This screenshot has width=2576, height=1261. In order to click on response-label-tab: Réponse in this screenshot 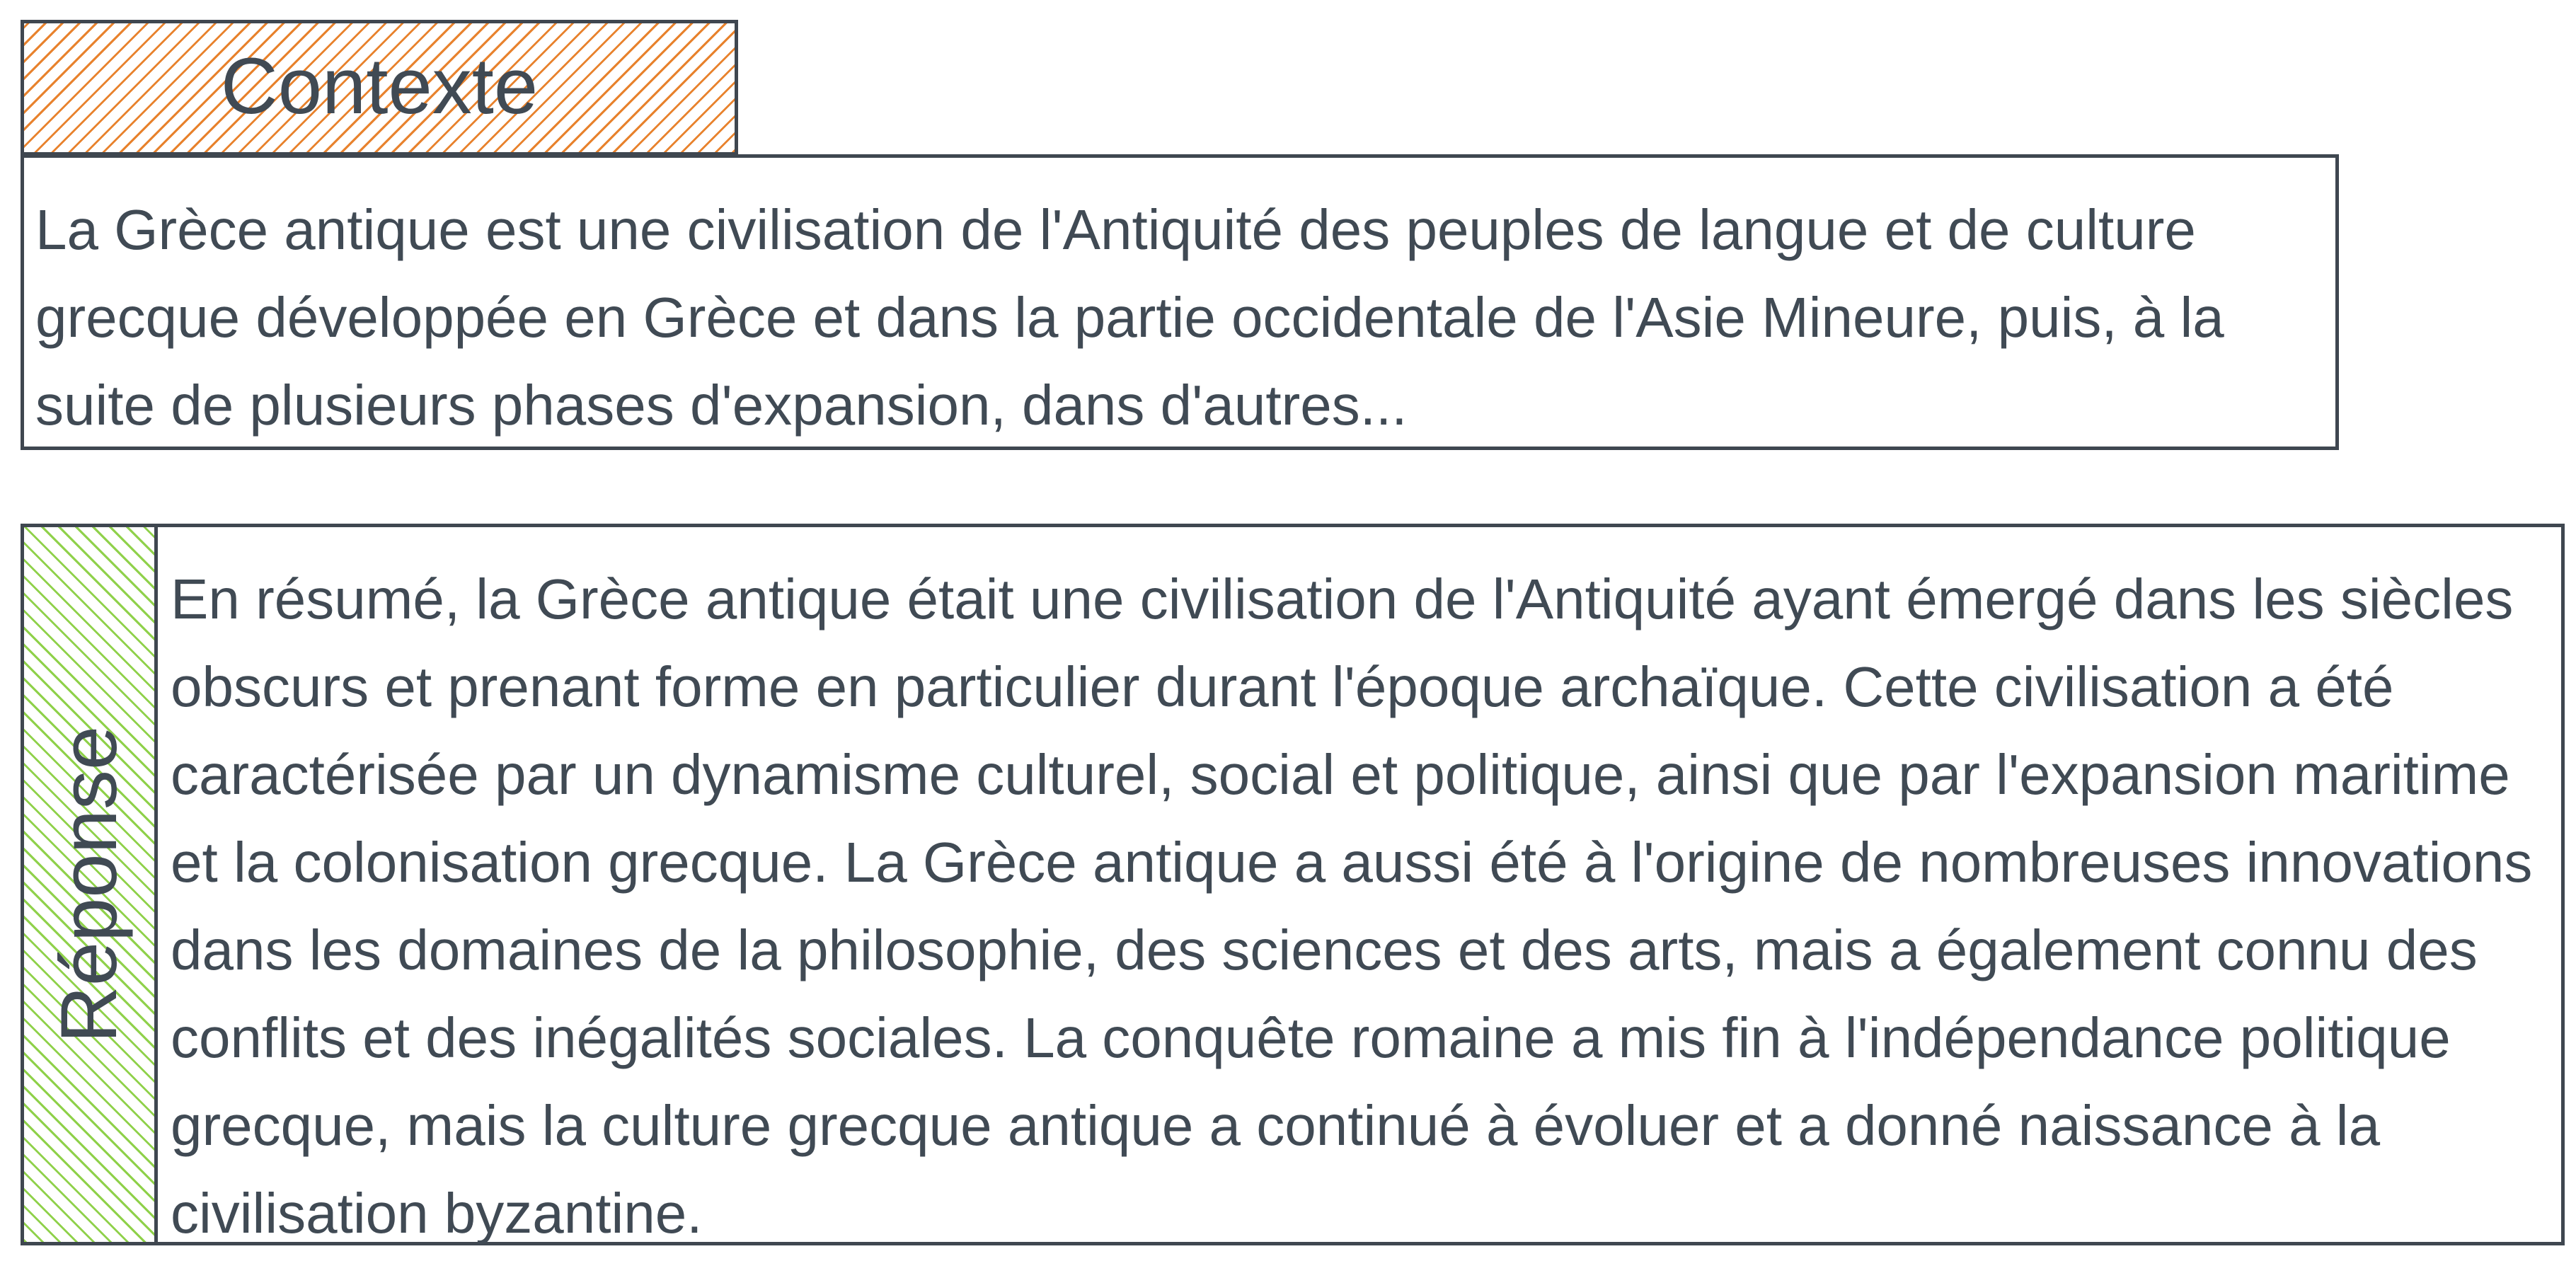, I will do `click(89, 885)`.